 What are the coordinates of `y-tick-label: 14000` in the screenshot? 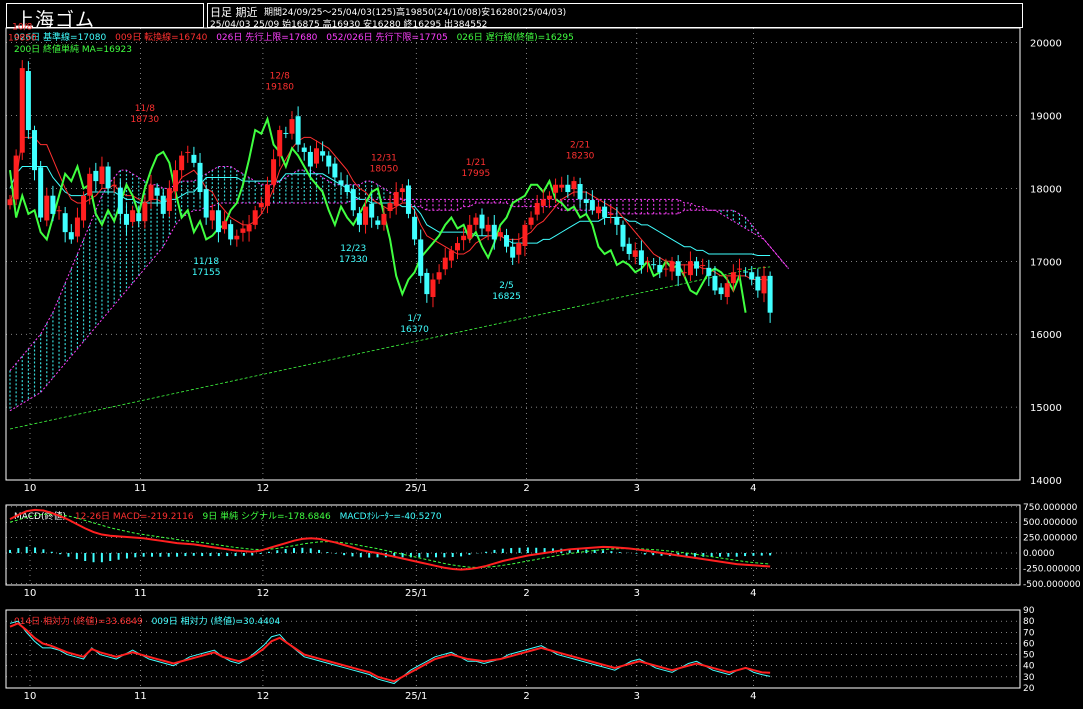 It's located at (1046, 481).